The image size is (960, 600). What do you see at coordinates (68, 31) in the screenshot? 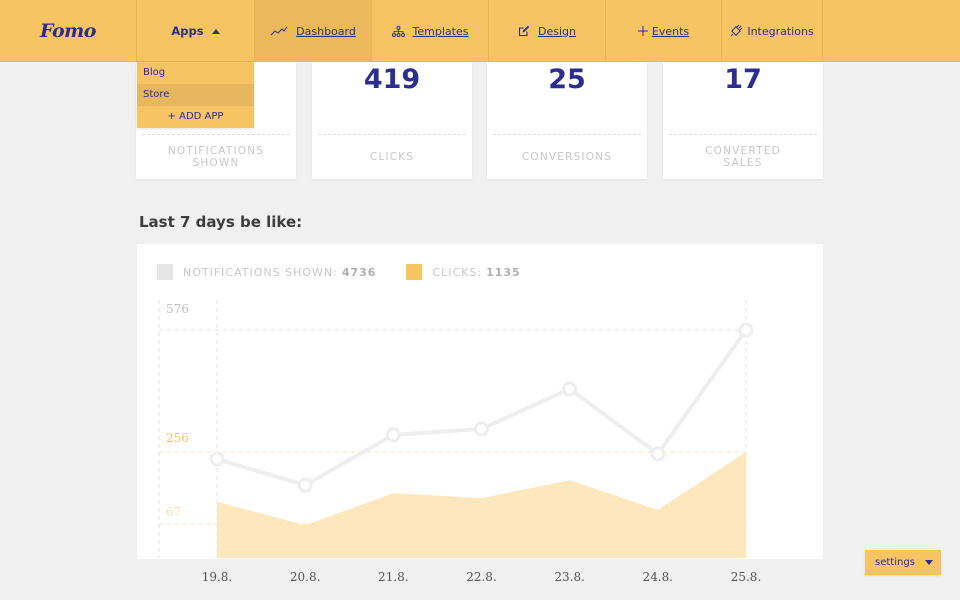
I see `fomo-logo: Fomo` at bounding box center [68, 31].